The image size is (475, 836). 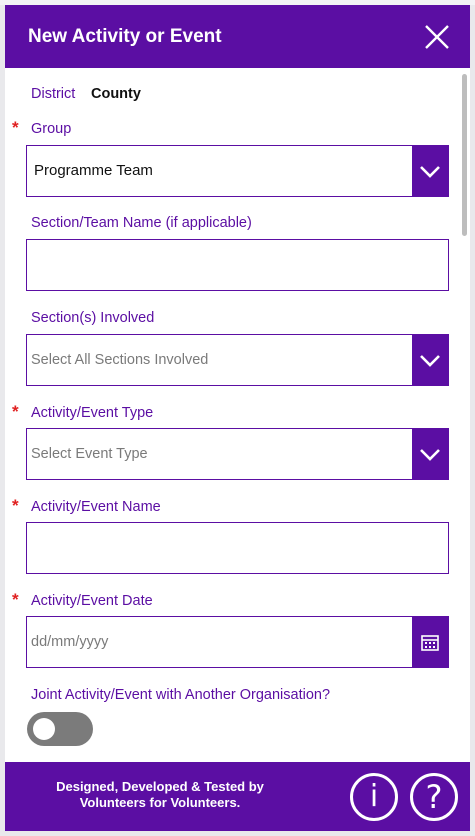 What do you see at coordinates (237, 642) in the screenshot?
I see `event-date-input: dd/mm/yyyy` at bounding box center [237, 642].